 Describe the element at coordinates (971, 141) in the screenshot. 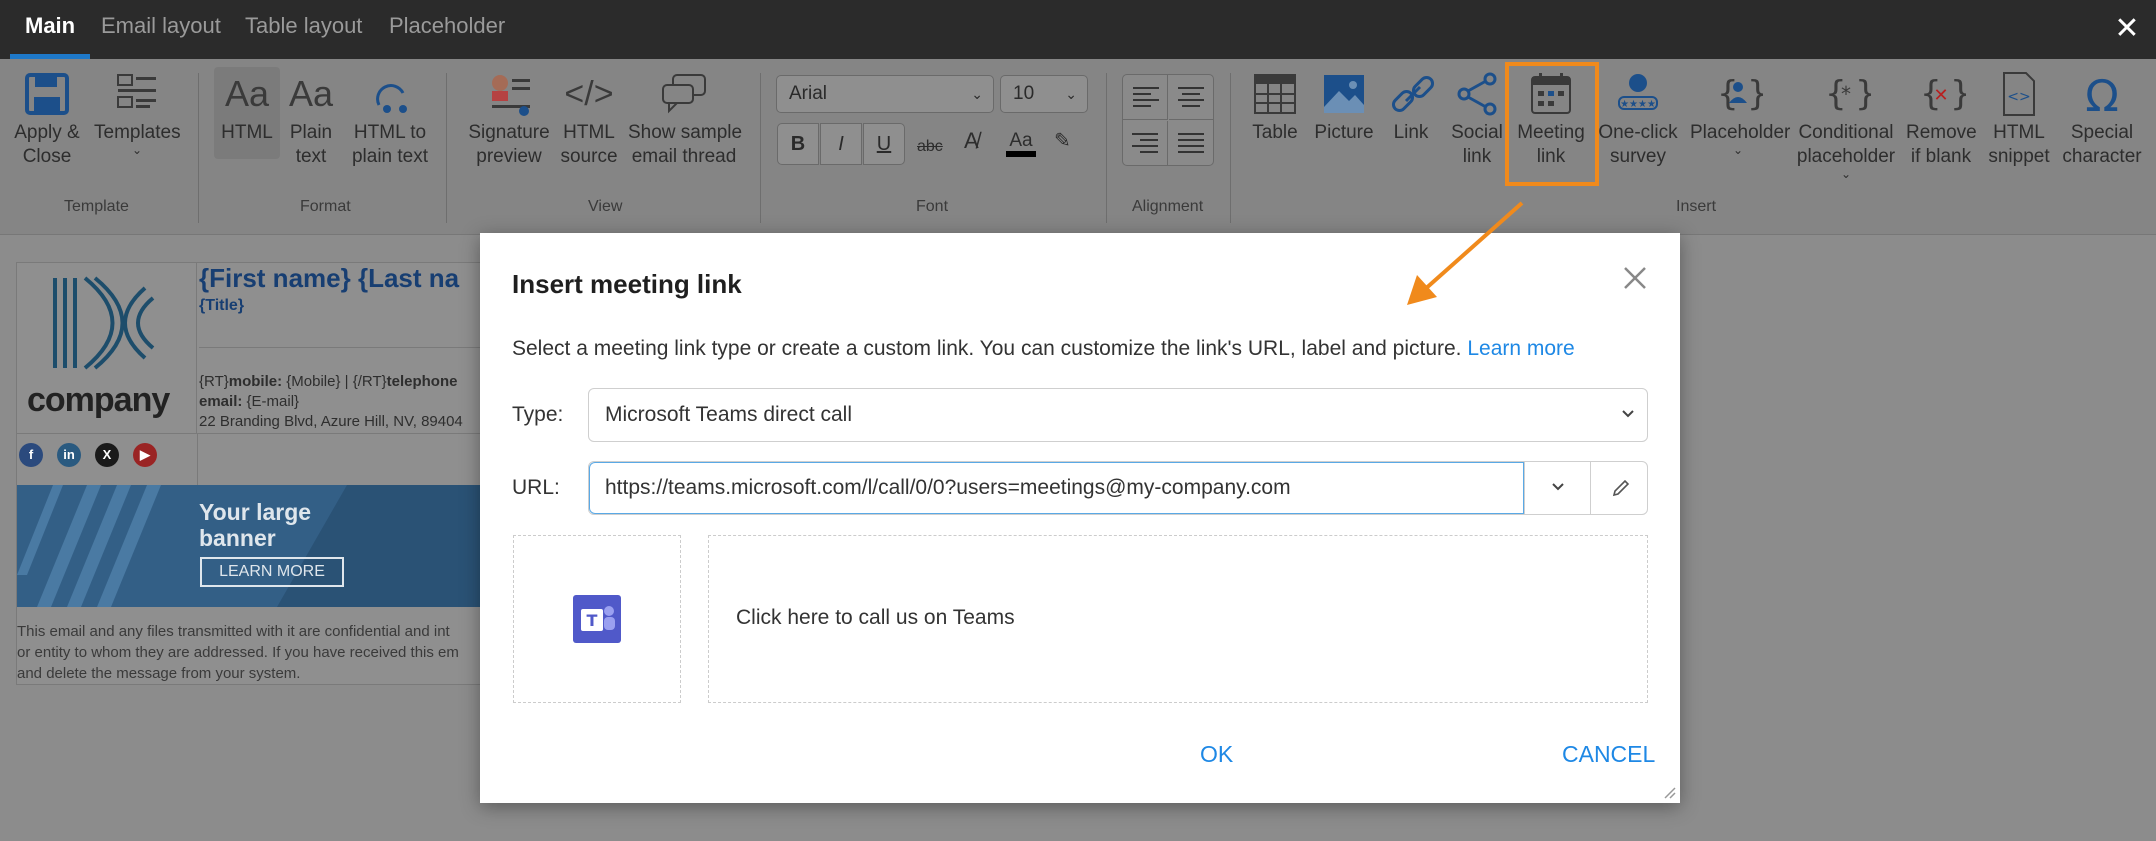

I see `clear-format-button: A̸` at that location.